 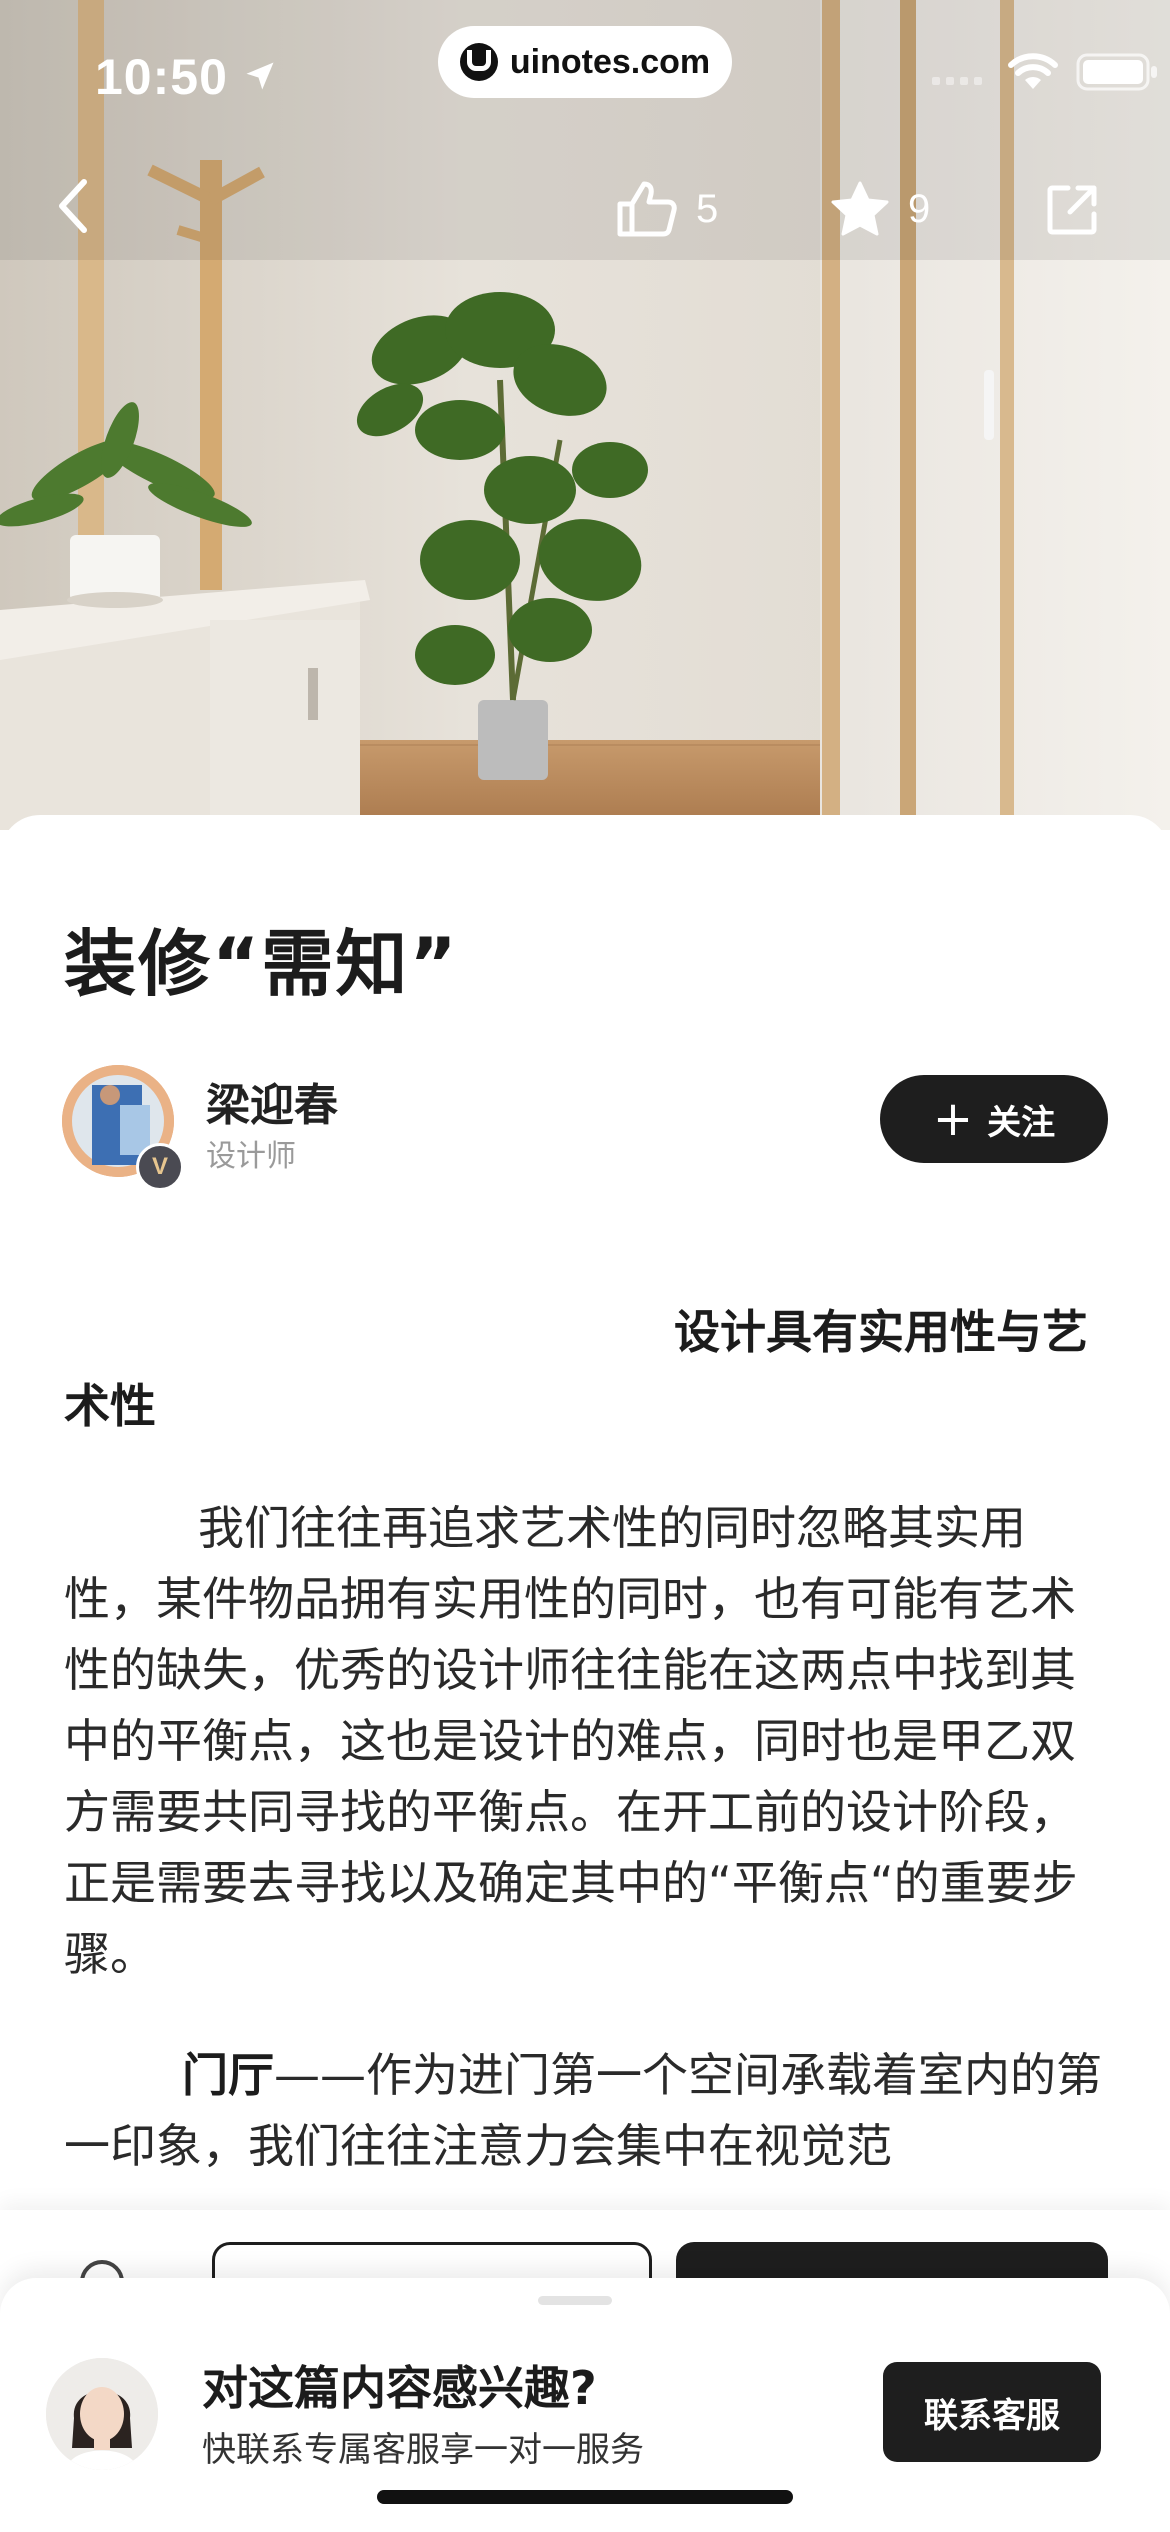 What do you see at coordinates (160, 1167) in the screenshot?
I see `verified-badge: V` at bounding box center [160, 1167].